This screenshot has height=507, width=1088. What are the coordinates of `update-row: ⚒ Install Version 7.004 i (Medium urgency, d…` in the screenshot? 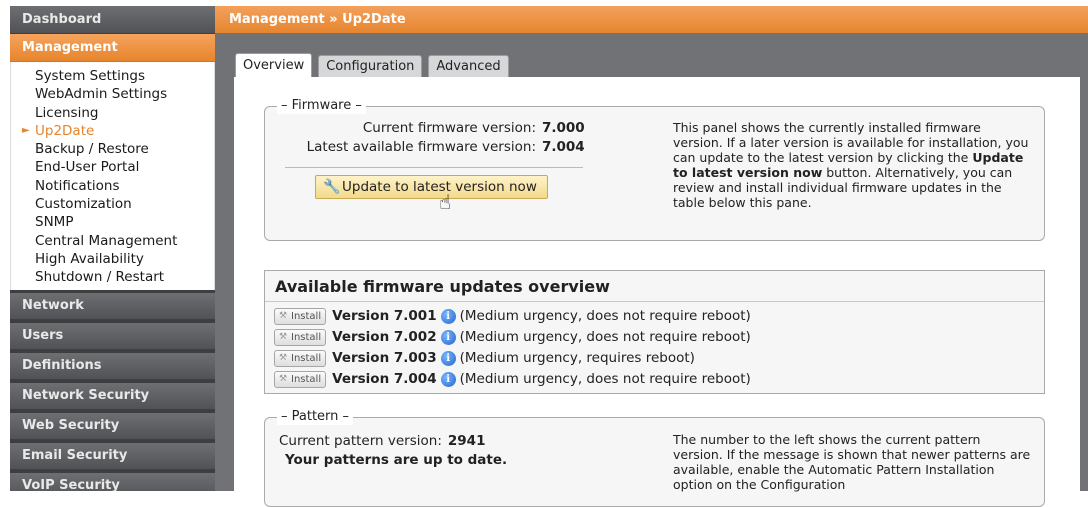 It's located at (512, 379).